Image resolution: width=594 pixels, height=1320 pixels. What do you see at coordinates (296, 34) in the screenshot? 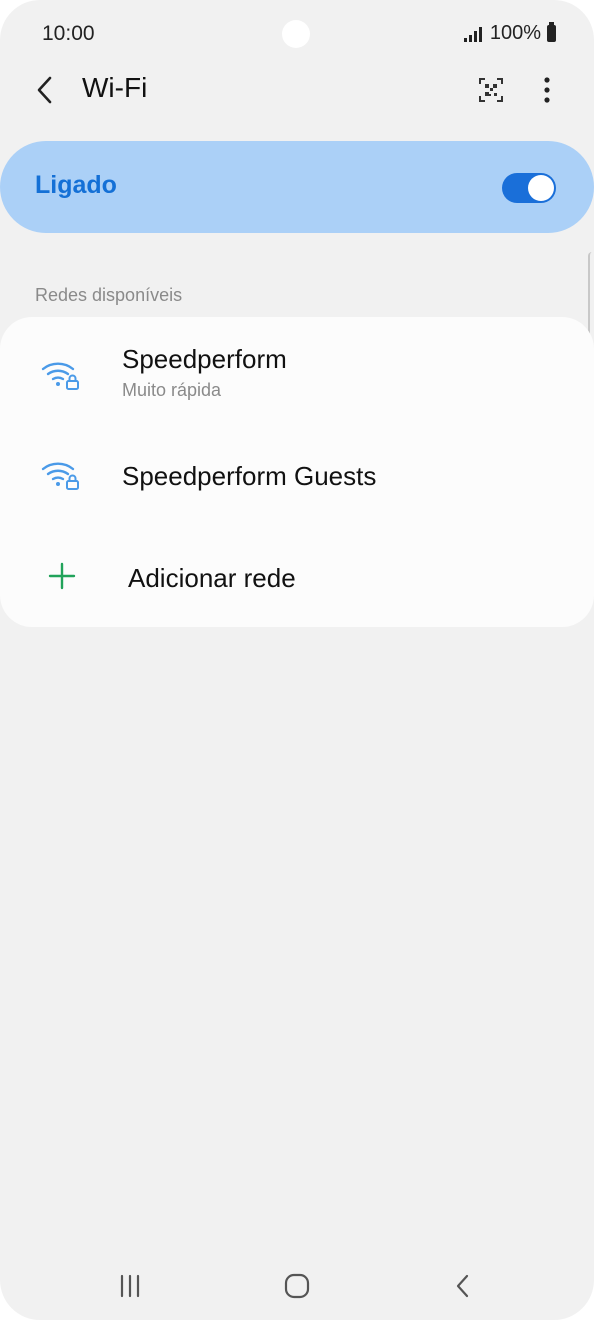
I see `camera-cutout` at bounding box center [296, 34].